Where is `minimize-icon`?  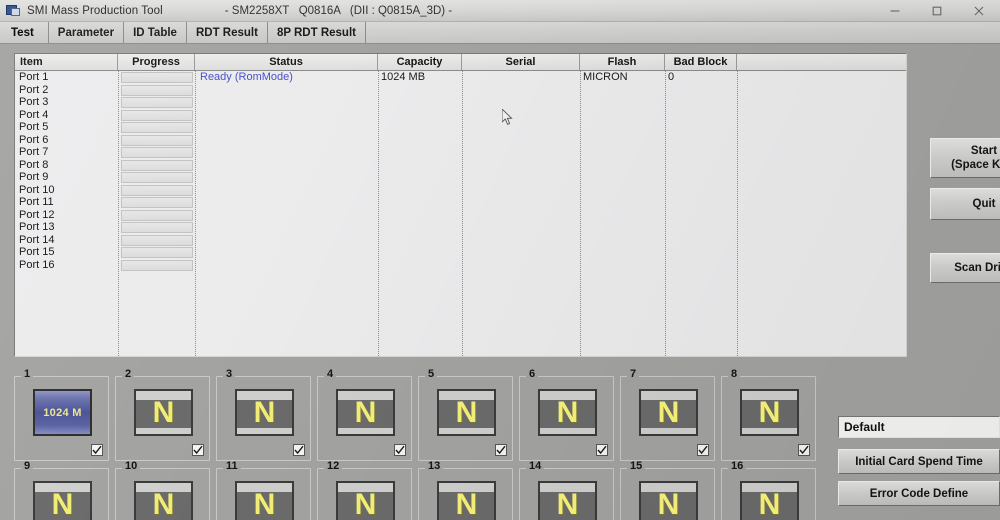 minimize-icon is located at coordinates (895, 11).